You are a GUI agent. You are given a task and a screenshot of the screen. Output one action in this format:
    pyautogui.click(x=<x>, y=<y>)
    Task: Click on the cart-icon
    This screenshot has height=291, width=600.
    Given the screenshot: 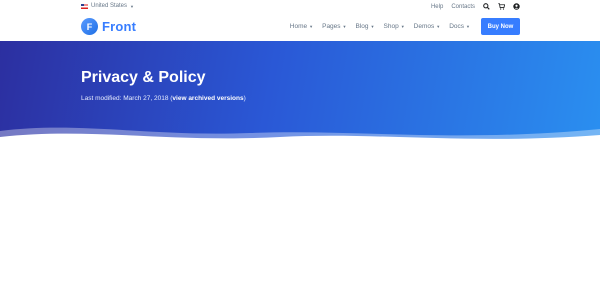 What is the action you would take?
    pyautogui.click(x=501, y=6)
    